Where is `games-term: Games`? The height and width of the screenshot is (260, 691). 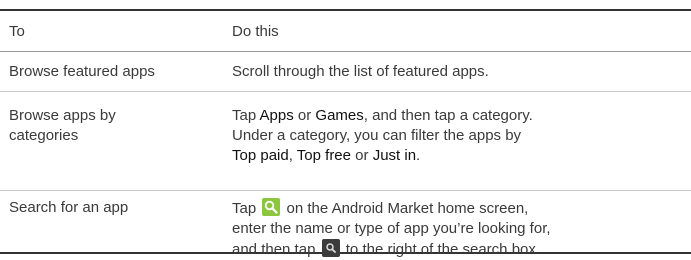 games-term: Games is located at coordinates (339, 115).